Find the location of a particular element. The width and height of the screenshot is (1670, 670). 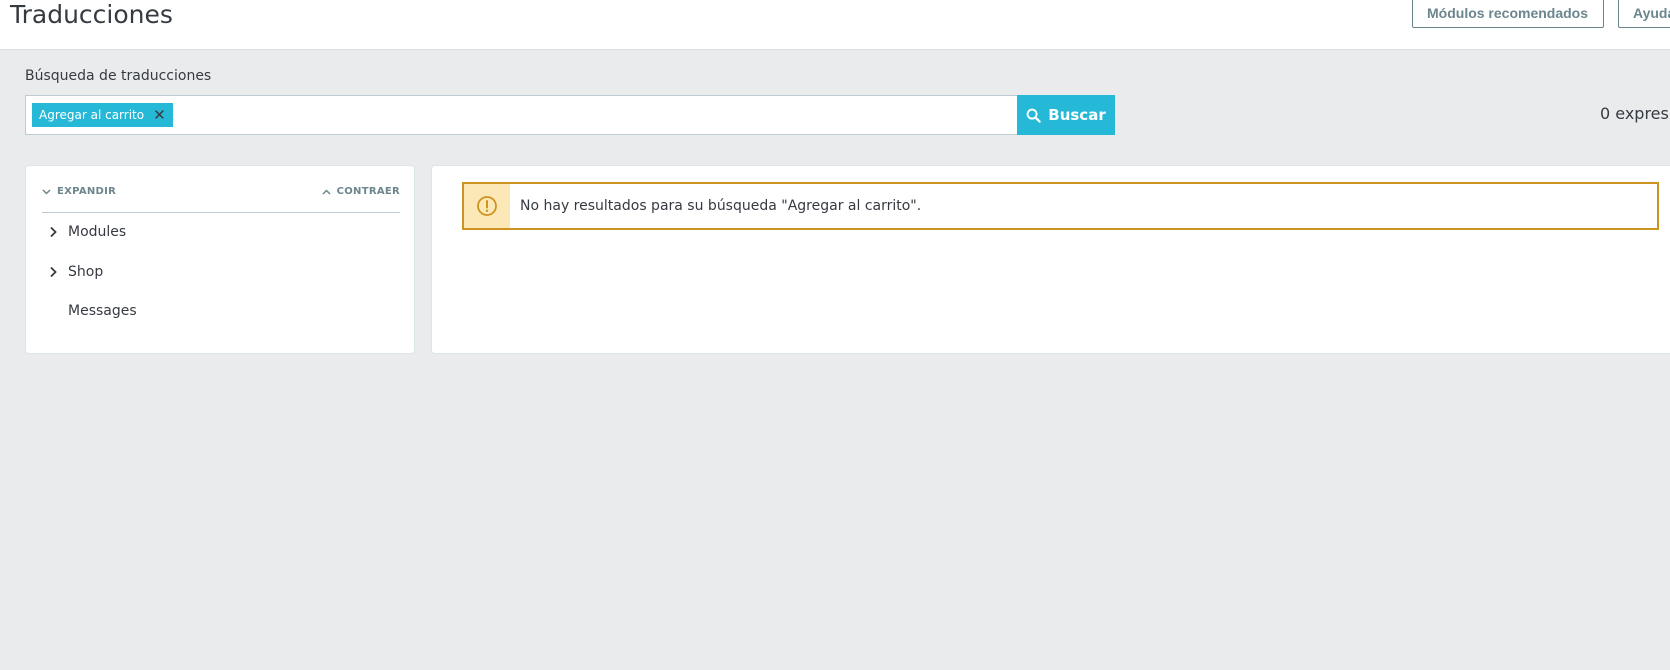

tree-item-messages: Messages is located at coordinates (102, 311).